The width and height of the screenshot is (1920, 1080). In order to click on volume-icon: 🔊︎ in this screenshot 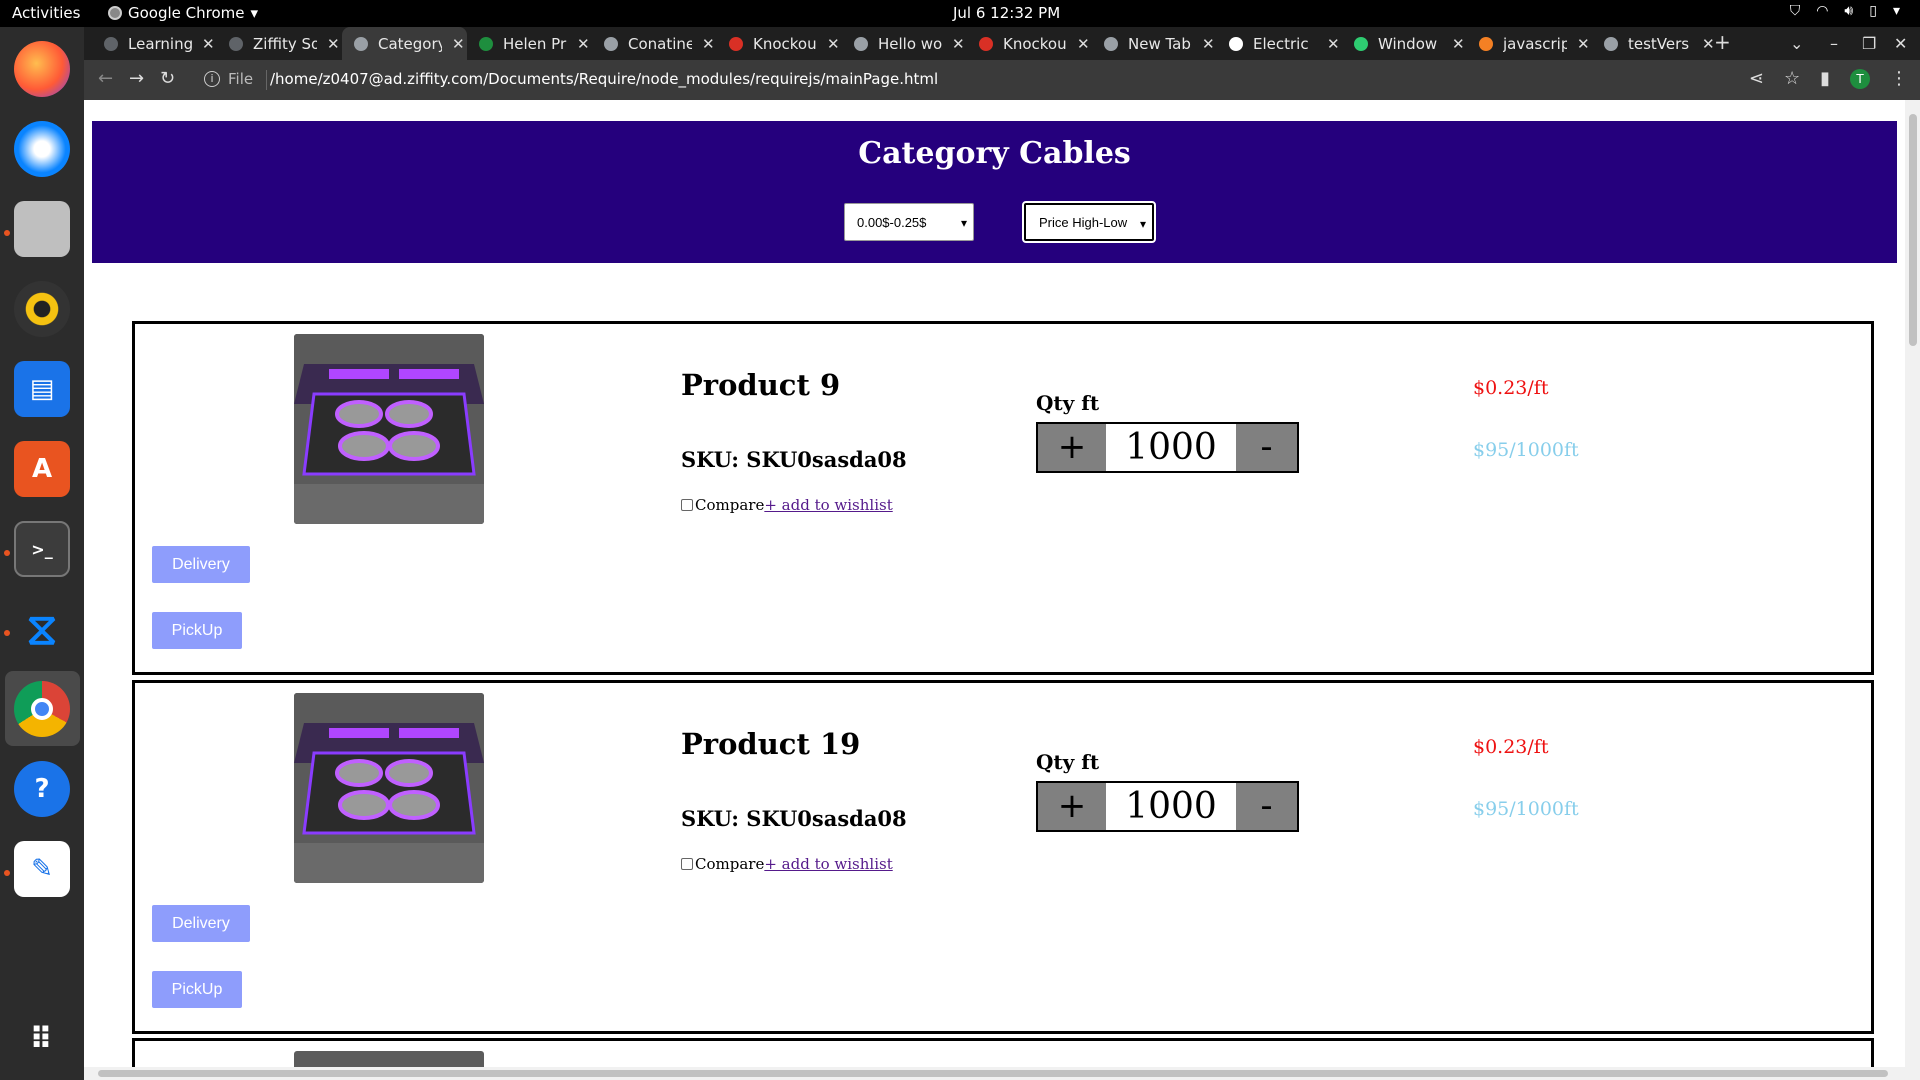, I will do `click(1848, 11)`.